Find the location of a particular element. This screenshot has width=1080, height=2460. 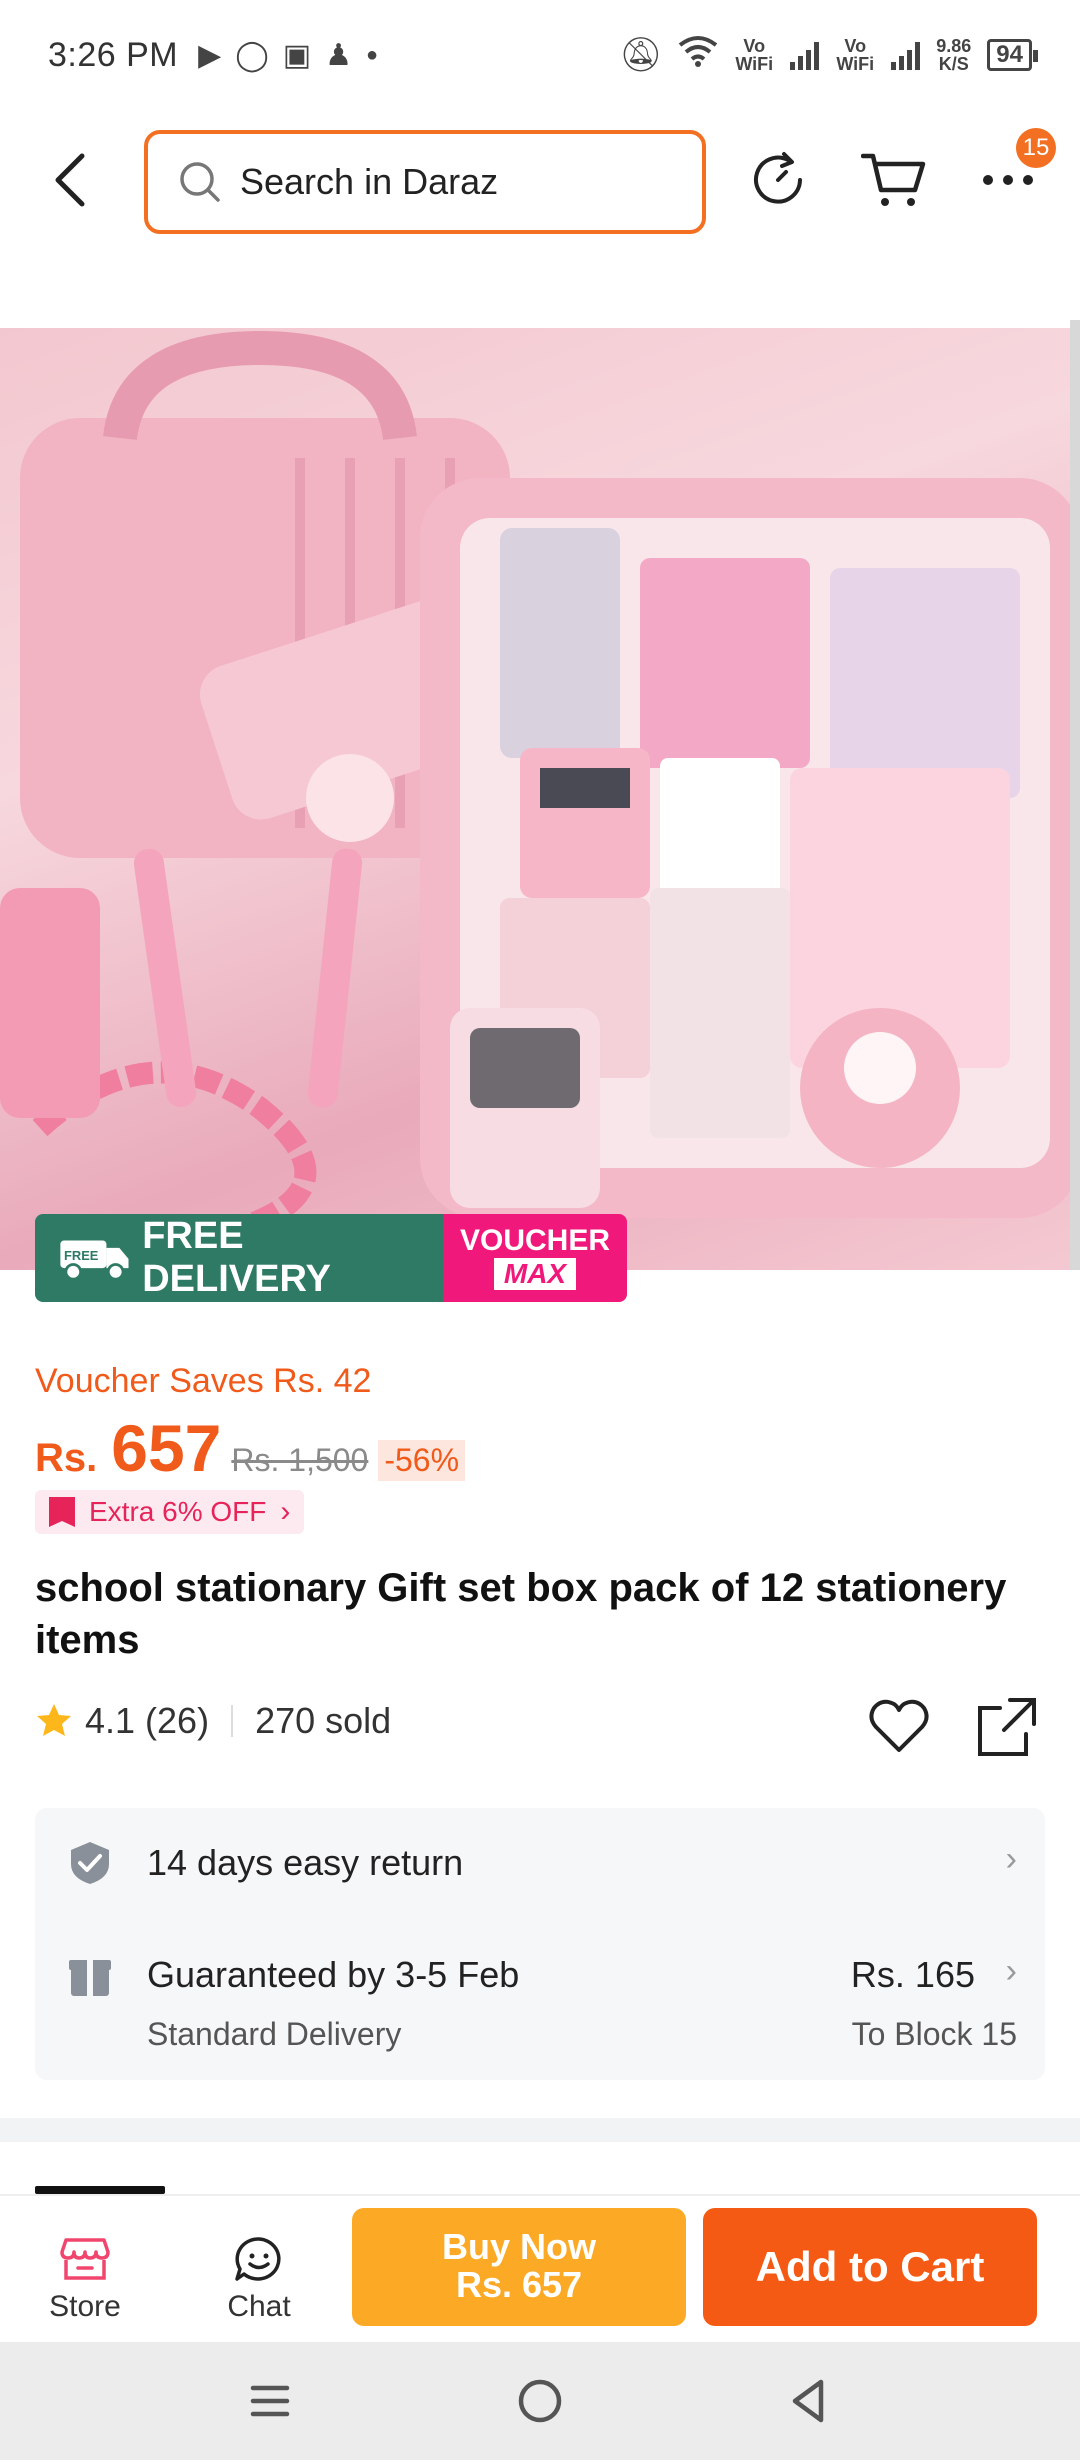

chat-button: Chat is located at coordinates (259, 2280).